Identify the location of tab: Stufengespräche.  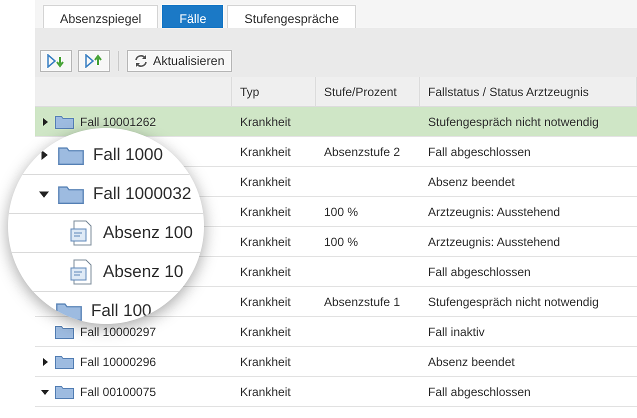
(291, 16).